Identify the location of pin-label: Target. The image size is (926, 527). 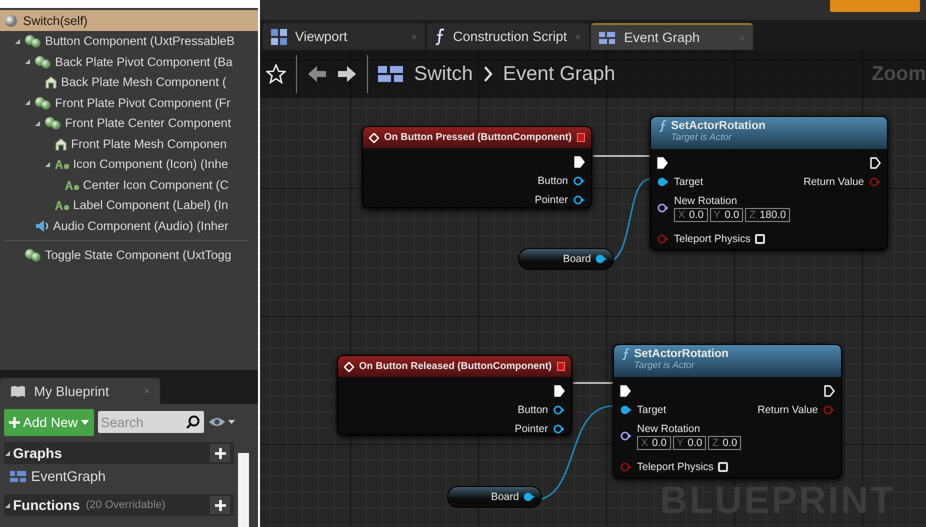
(689, 182).